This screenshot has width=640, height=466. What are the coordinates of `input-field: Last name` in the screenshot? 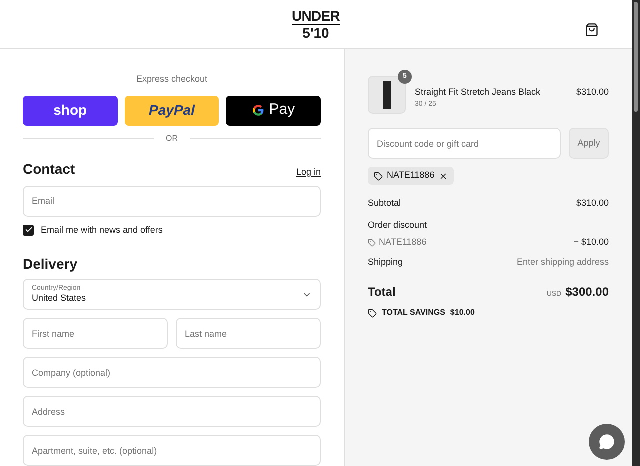 It's located at (248, 333).